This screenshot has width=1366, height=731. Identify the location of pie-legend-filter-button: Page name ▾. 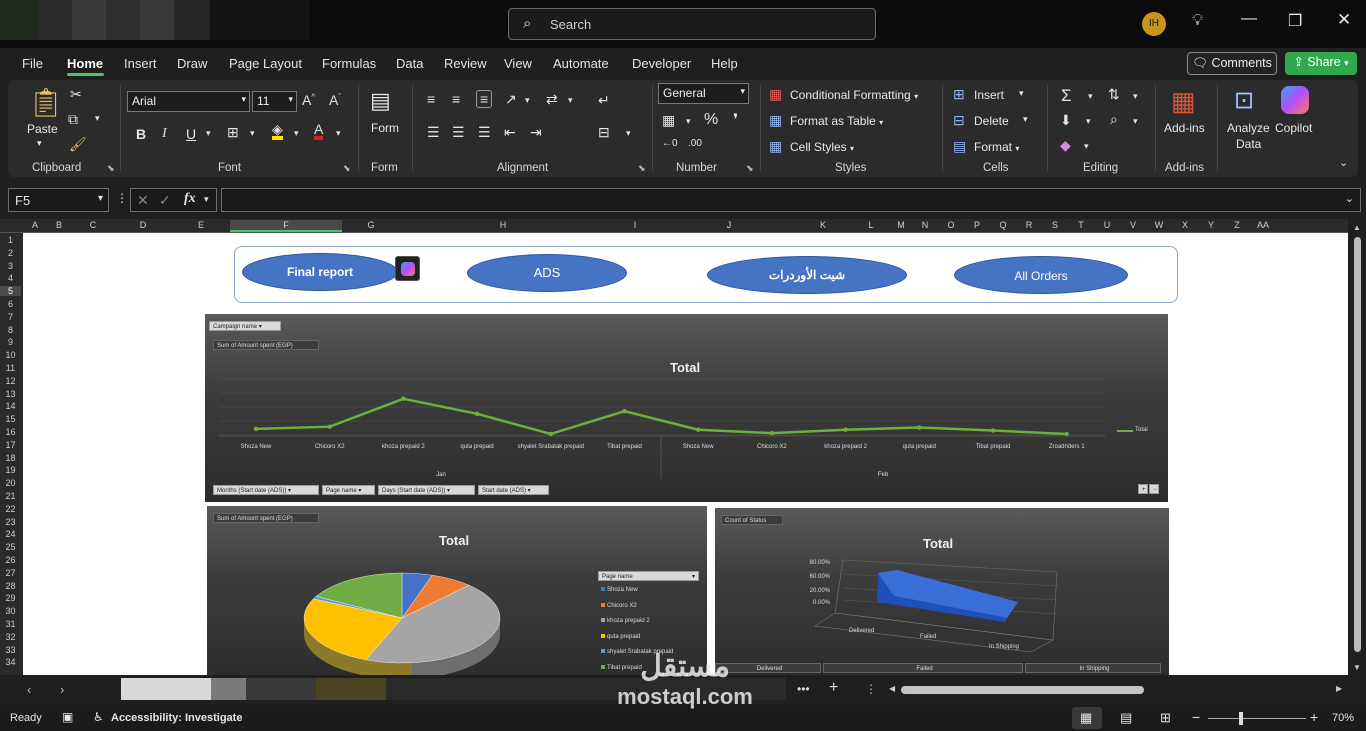
(648, 576).